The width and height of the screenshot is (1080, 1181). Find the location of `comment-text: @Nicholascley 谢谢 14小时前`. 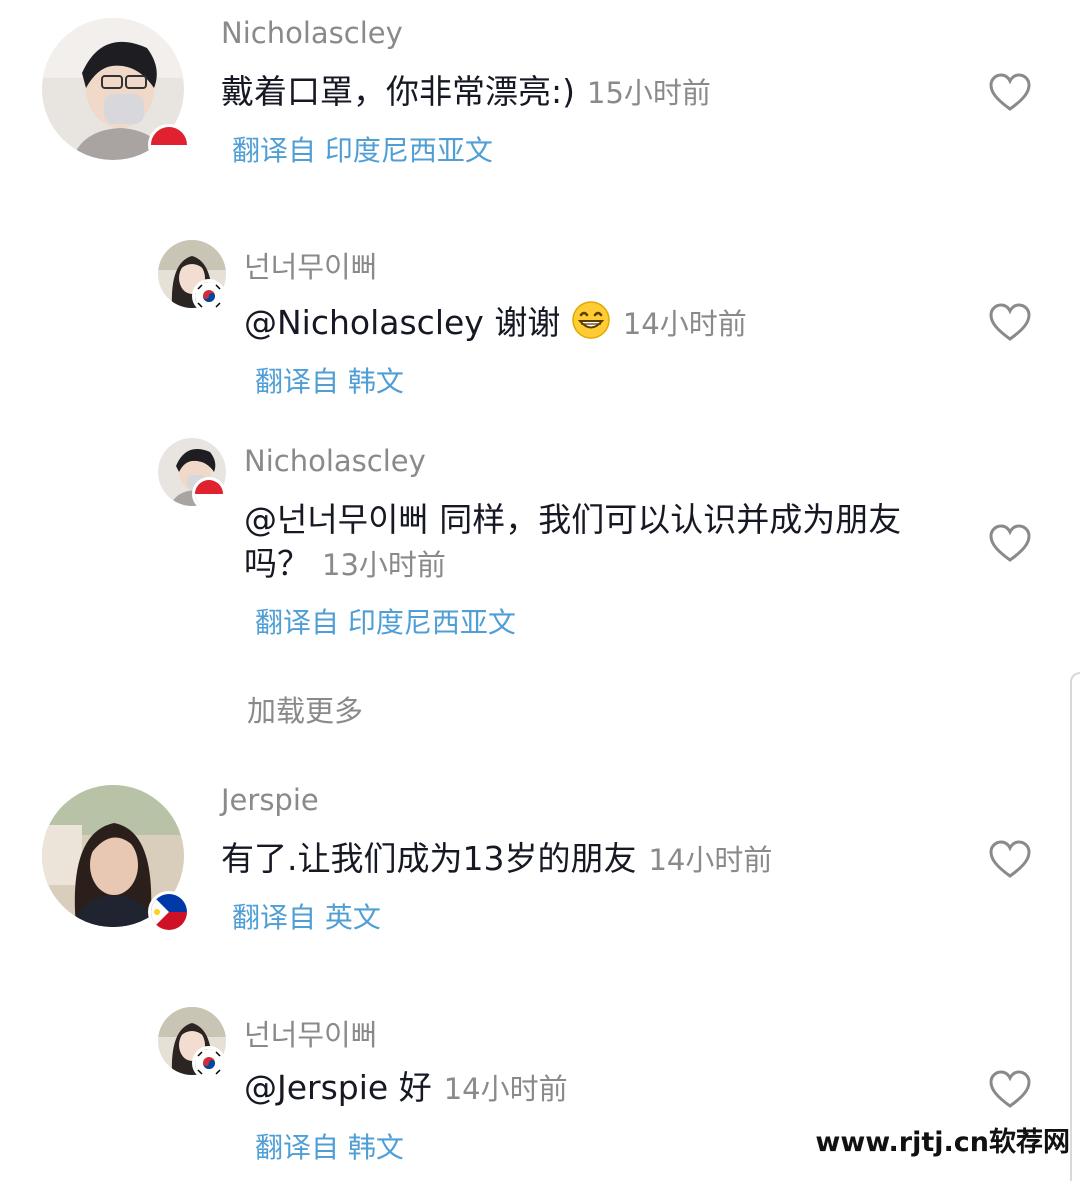

comment-text: @Nicholascley 谢谢 14小时前 is located at coordinates (594, 323).